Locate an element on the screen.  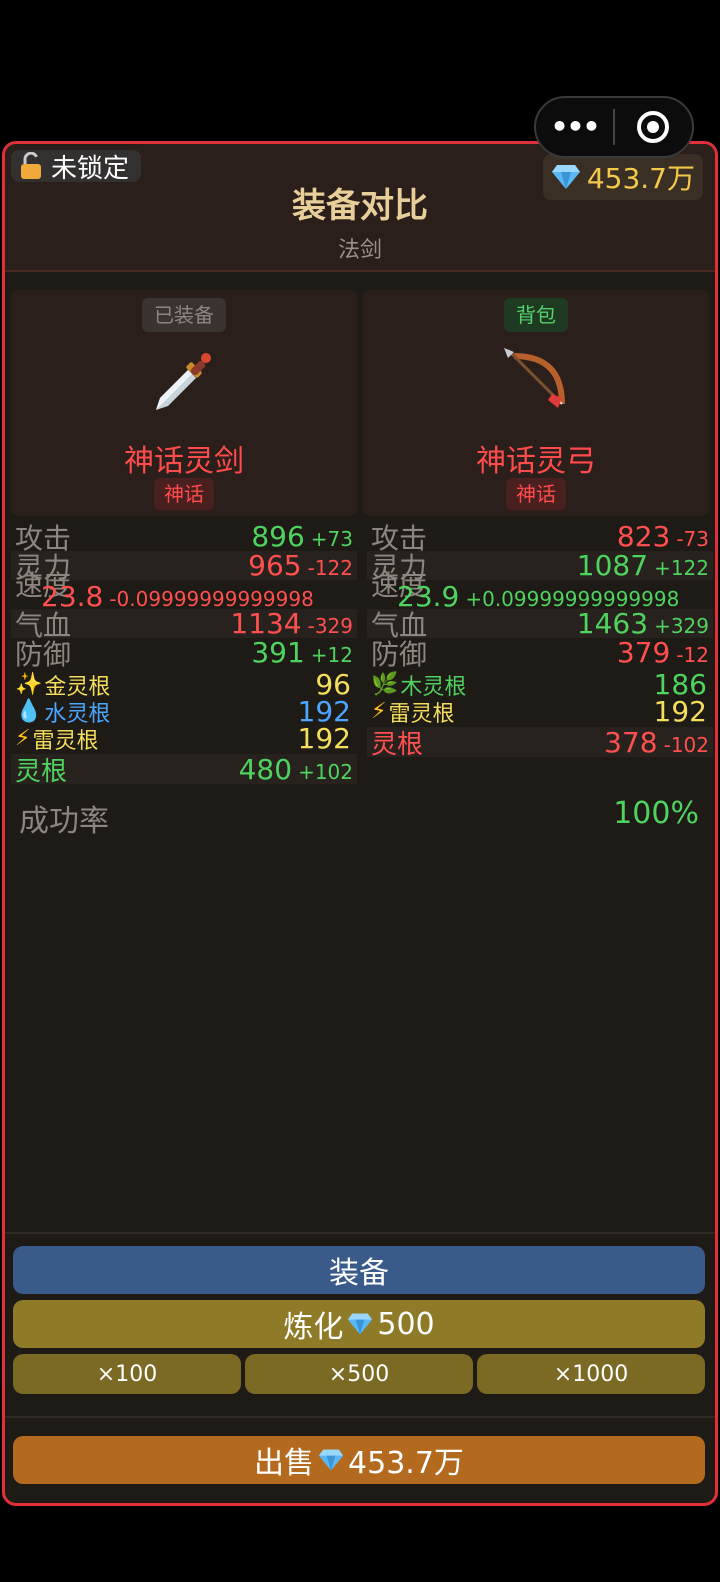
bow-arrow-icon is located at coordinates (534, 378).